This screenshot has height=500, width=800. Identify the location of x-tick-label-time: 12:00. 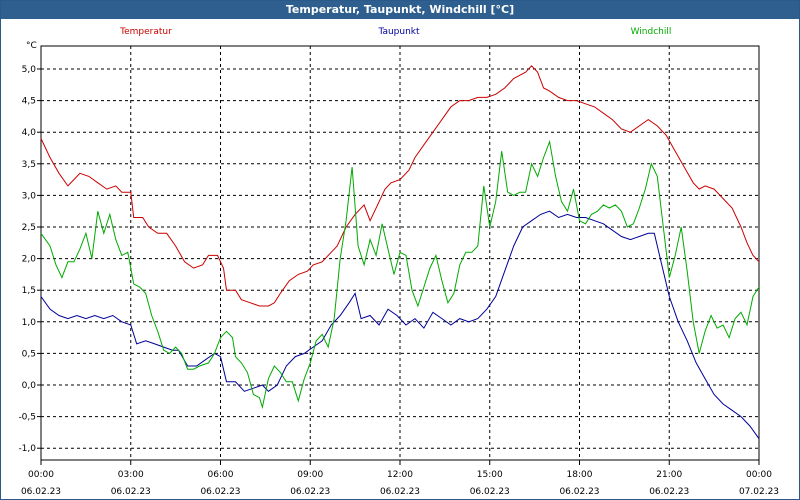
(400, 475).